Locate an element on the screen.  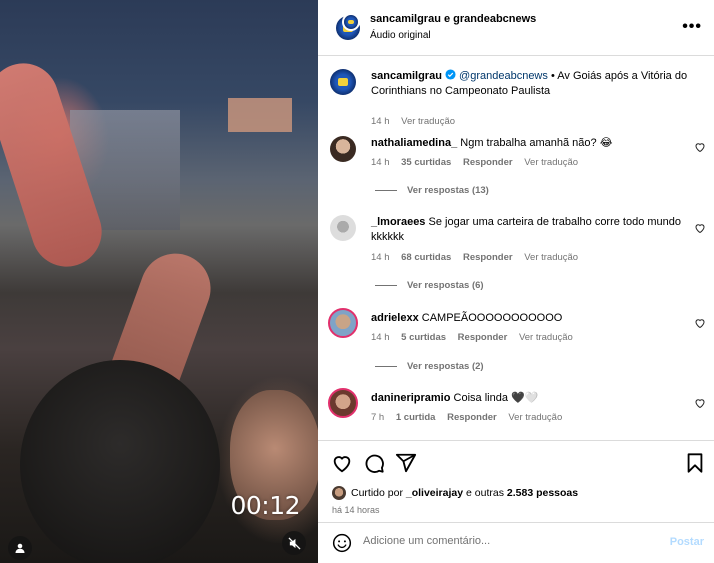
collab-names: sancamilgrau e grandeabcnews is located at coordinates (453, 19).